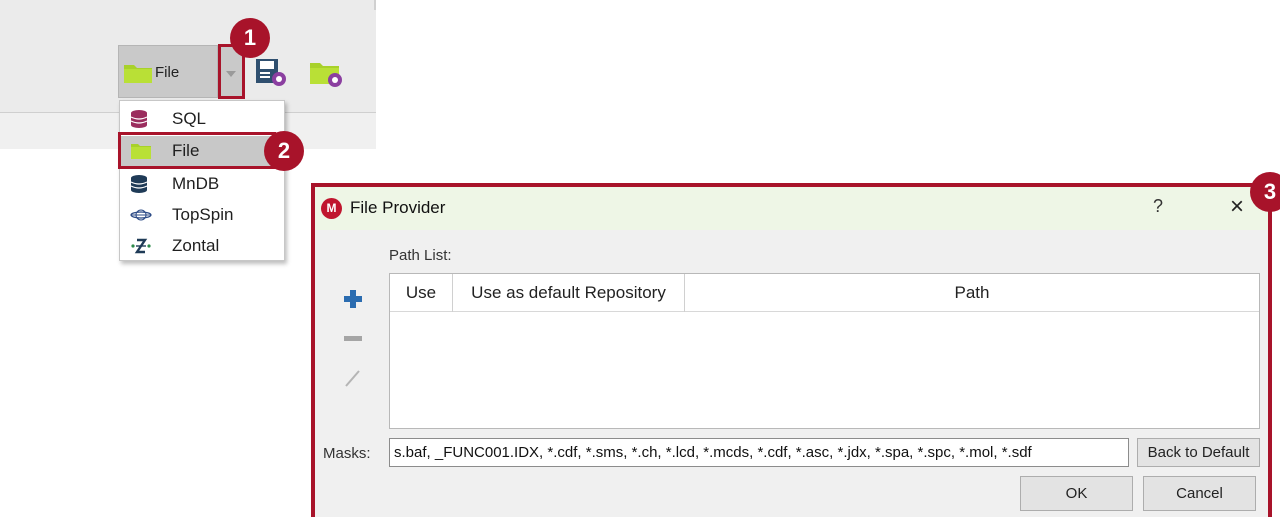 Image resolution: width=1280 pixels, height=517 pixels. I want to click on callout-badge-2: 2, so click(284, 151).